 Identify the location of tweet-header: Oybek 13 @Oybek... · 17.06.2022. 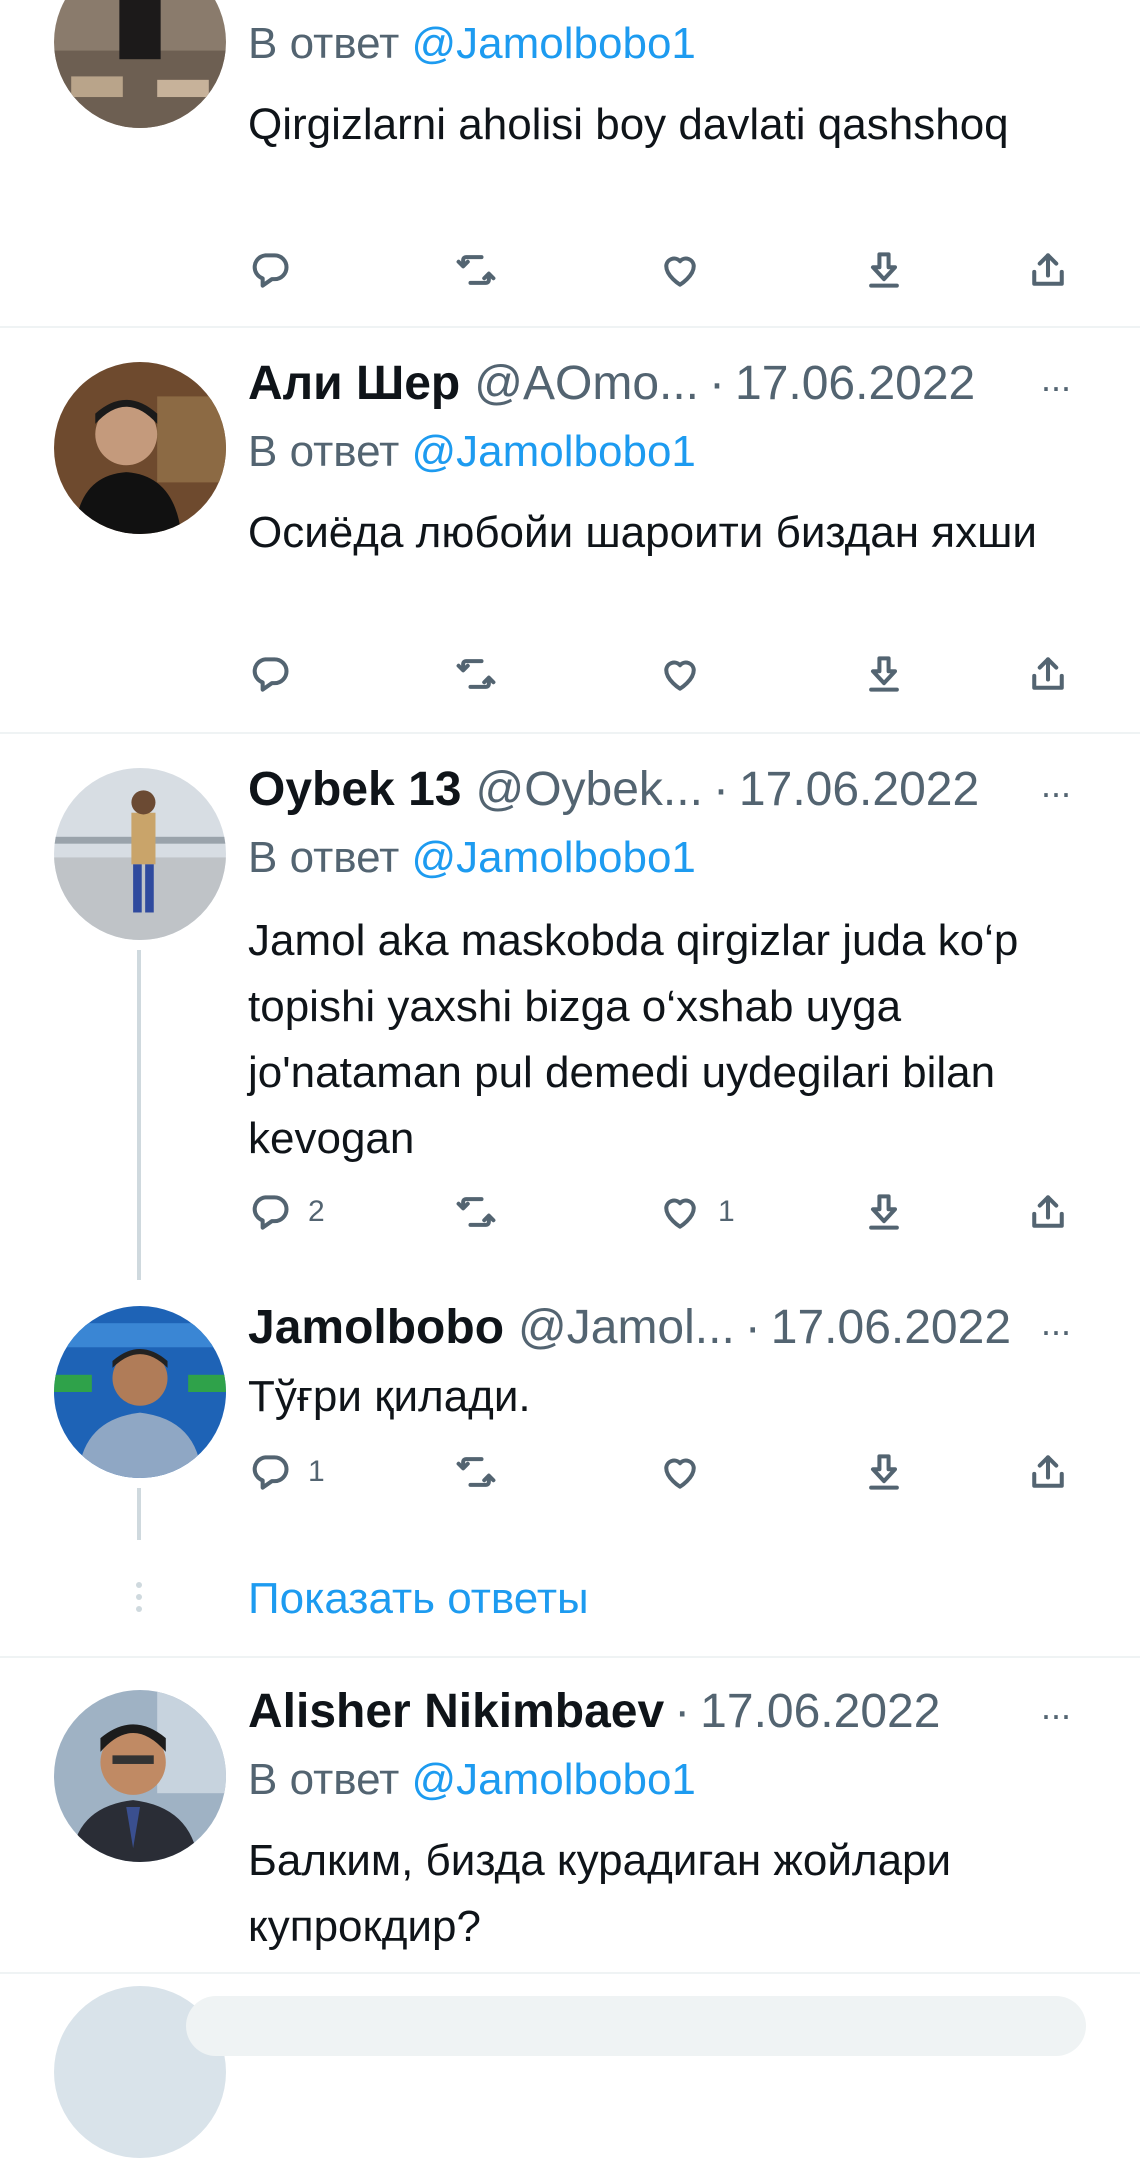
(613, 790).